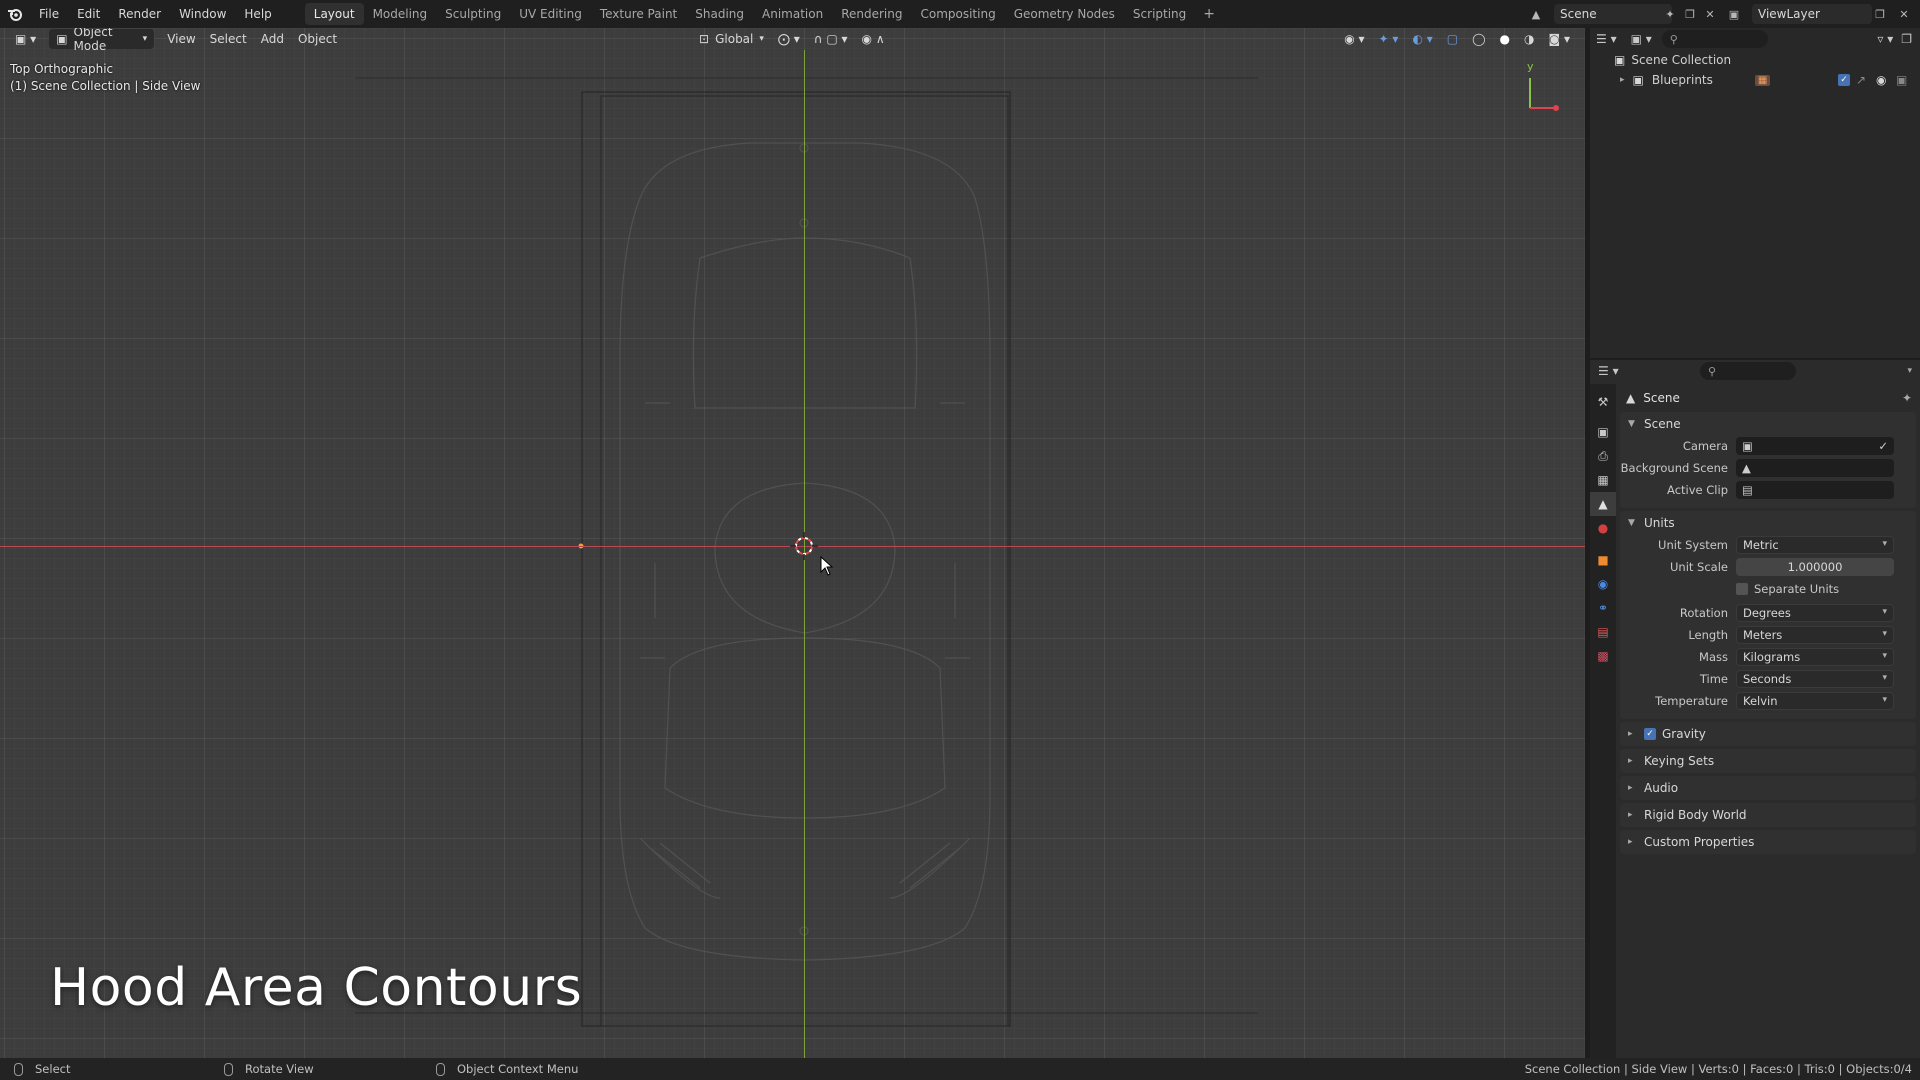 The width and height of the screenshot is (1920, 1080). I want to click on tab-constraints: ⚭, so click(1603, 608).